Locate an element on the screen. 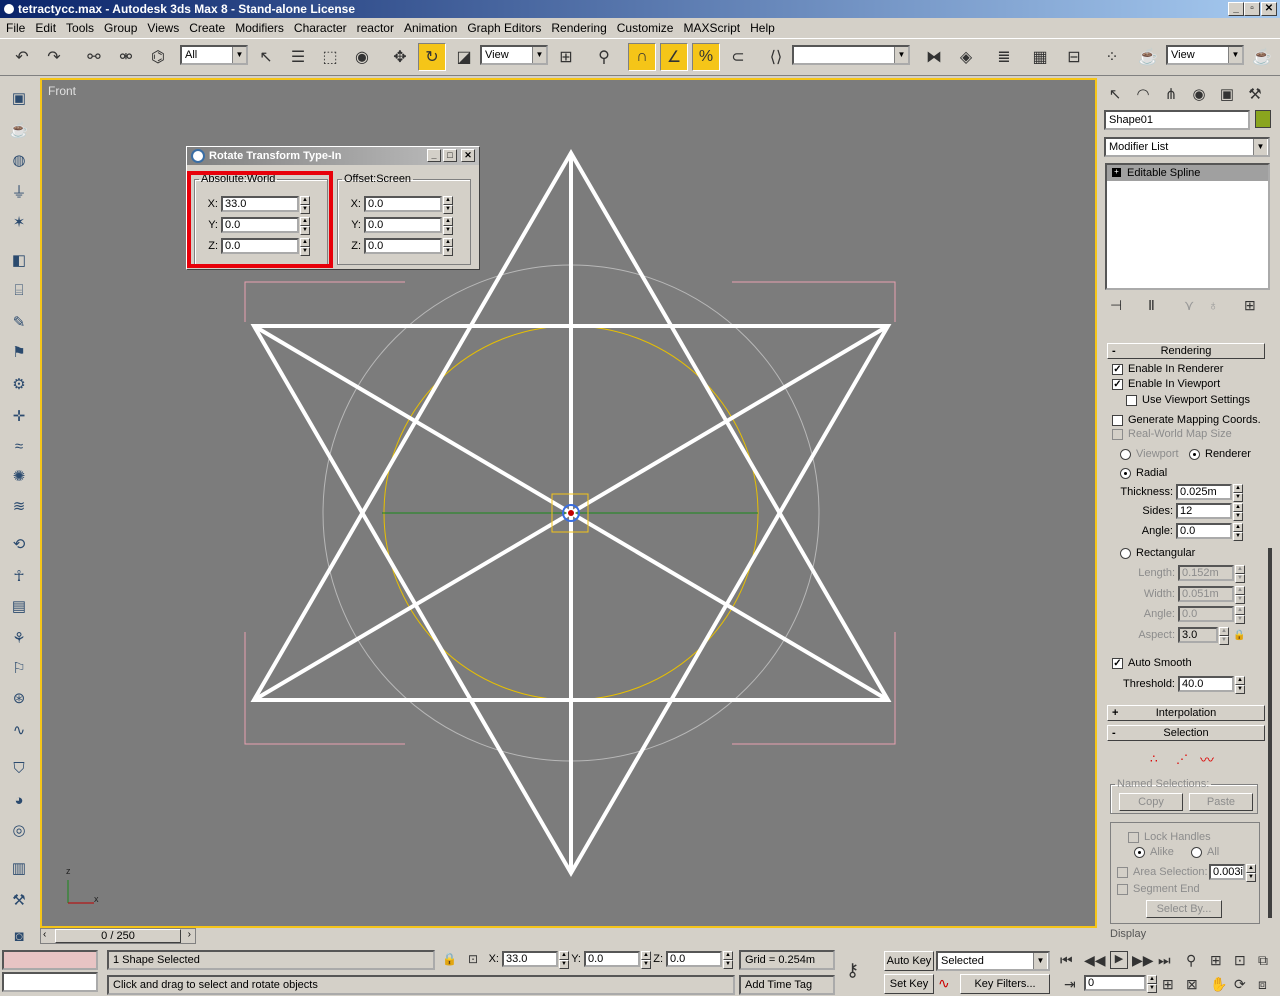  close-button: ✕ is located at coordinates (1269, 9).